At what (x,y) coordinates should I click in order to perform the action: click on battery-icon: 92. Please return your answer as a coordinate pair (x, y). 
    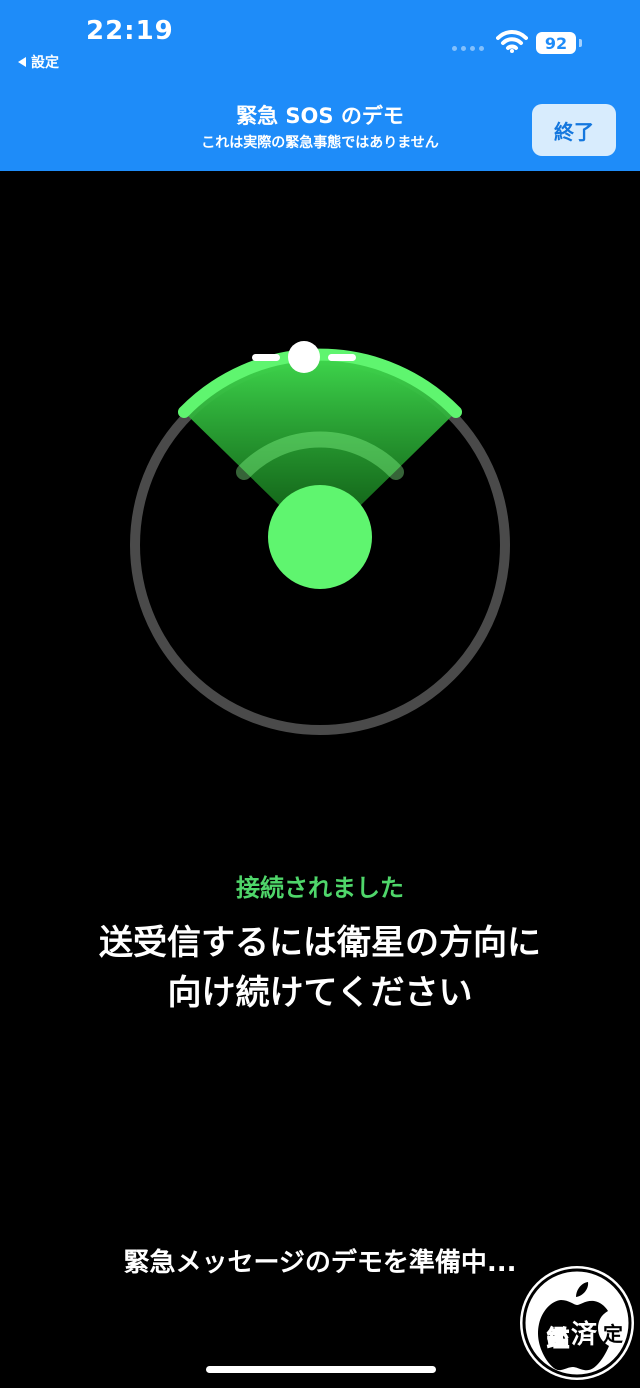
    Looking at the image, I should click on (556, 43).